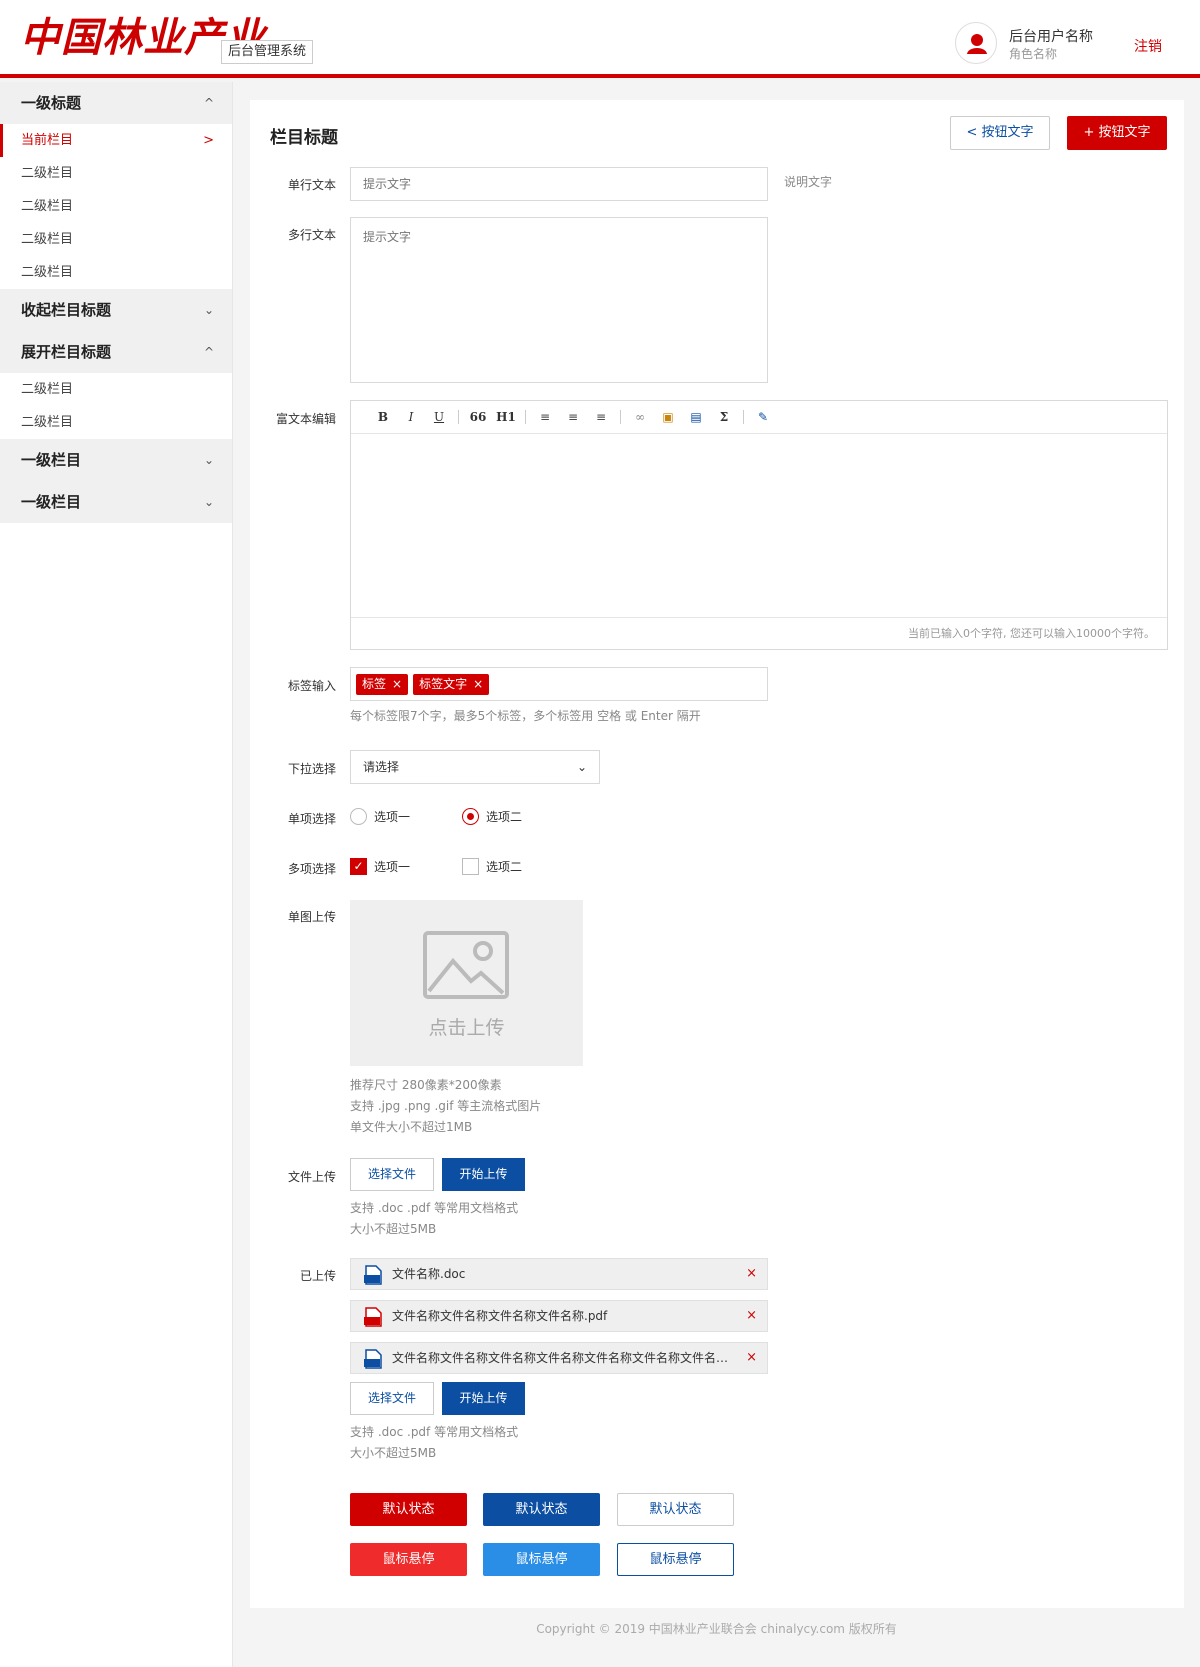  What do you see at coordinates (374, 684) in the screenshot?
I see `tag-text: 标签` at bounding box center [374, 684].